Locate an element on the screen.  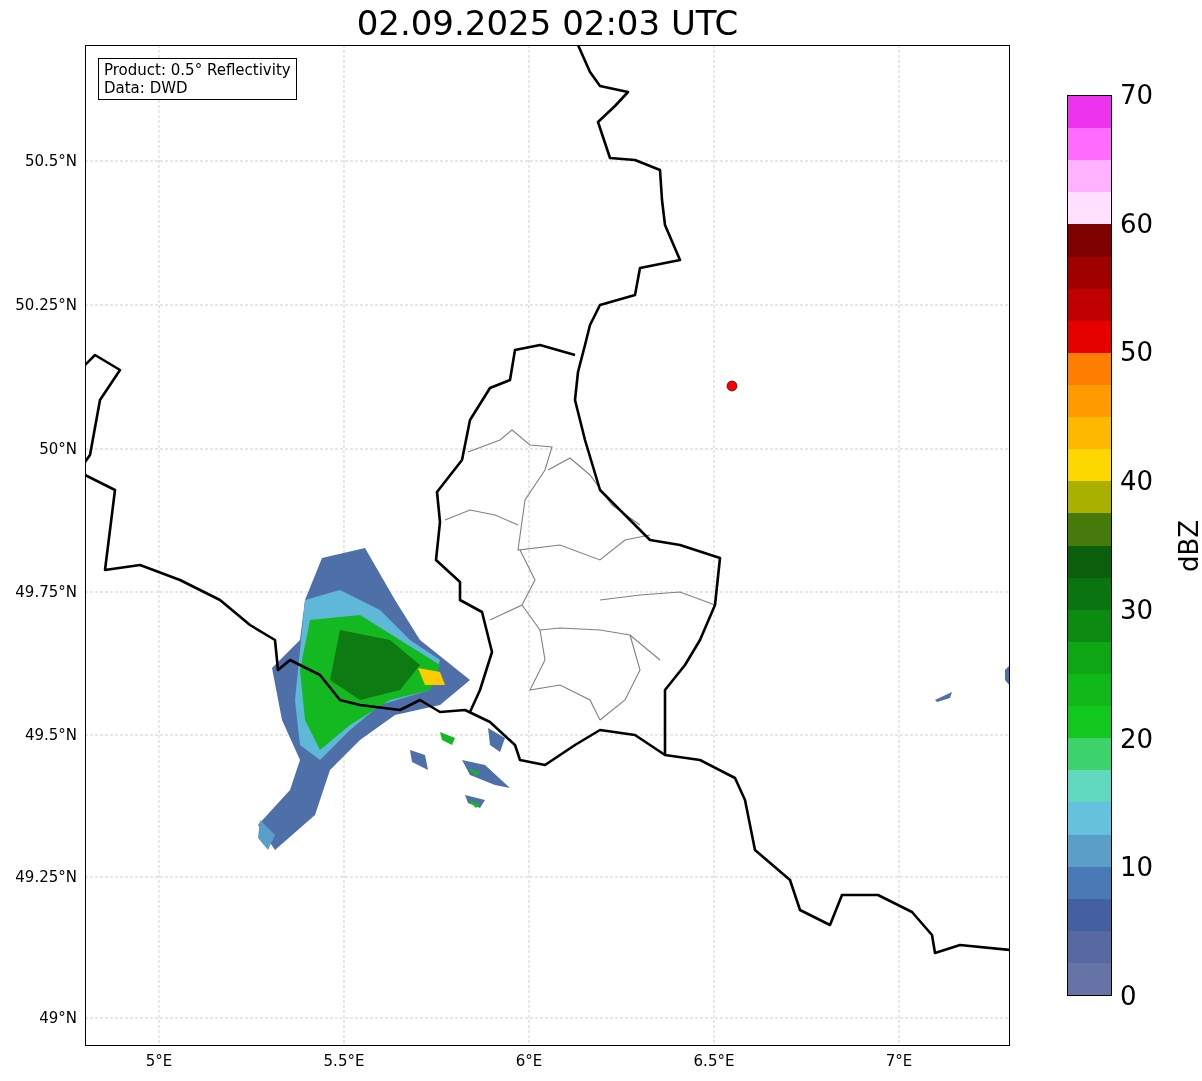
longitude-label: 5.5°E is located at coordinates (344, 1061).